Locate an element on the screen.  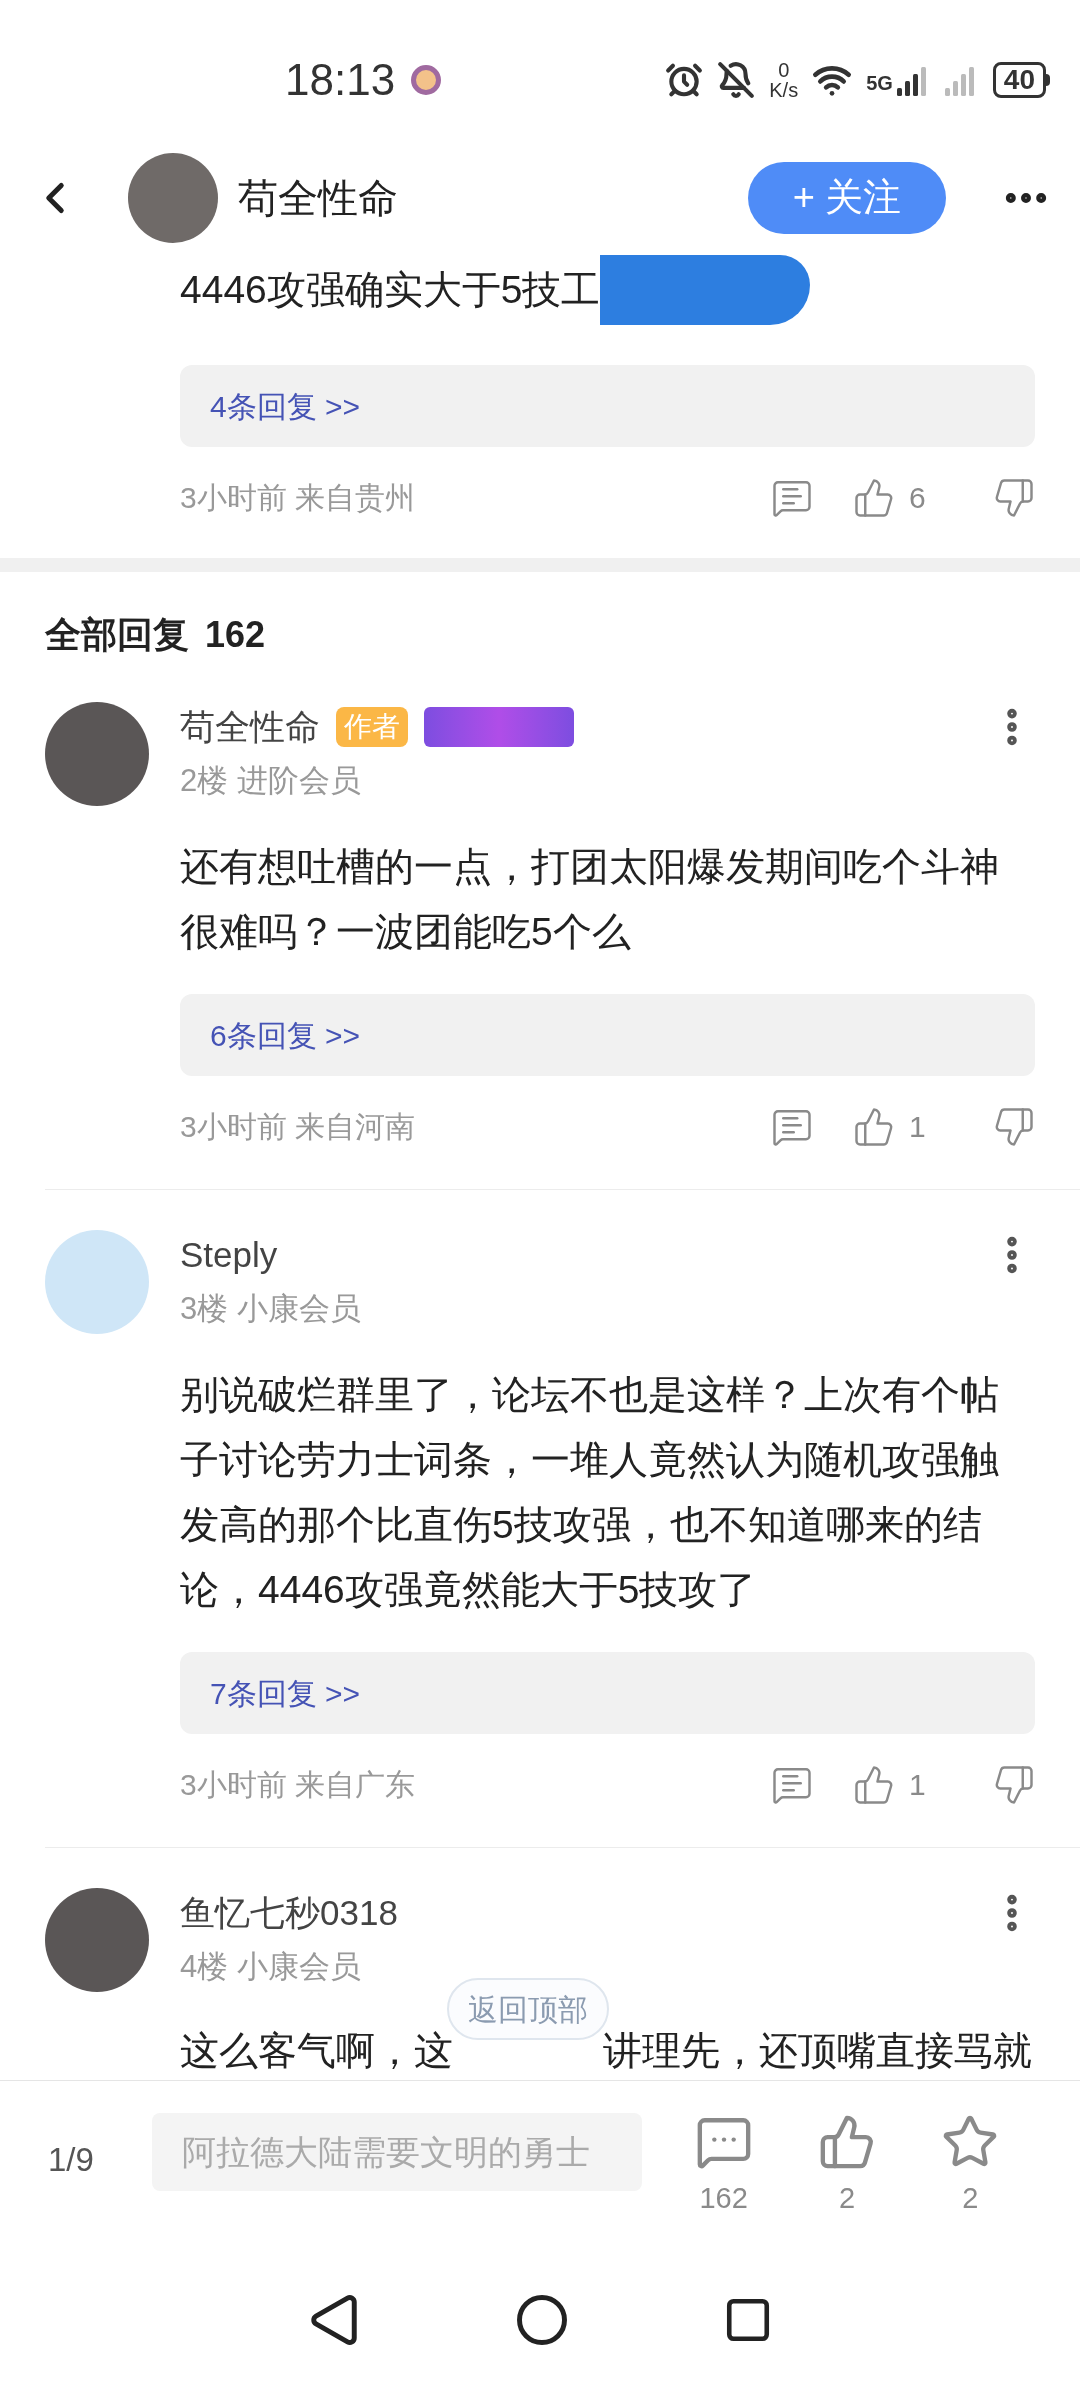
comment-text: 4446攻强确实大于5技工 is located at coordinates (390, 289).